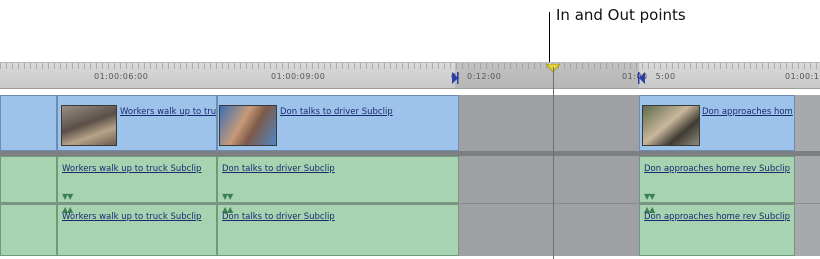  What do you see at coordinates (553, 163) in the screenshot?
I see `playhead-line` at bounding box center [553, 163].